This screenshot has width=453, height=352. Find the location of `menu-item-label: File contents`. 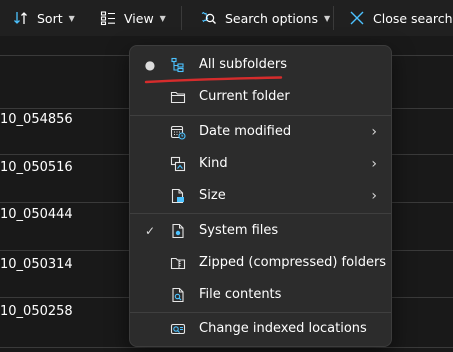

menu-item-label: File contents is located at coordinates (240, 294).